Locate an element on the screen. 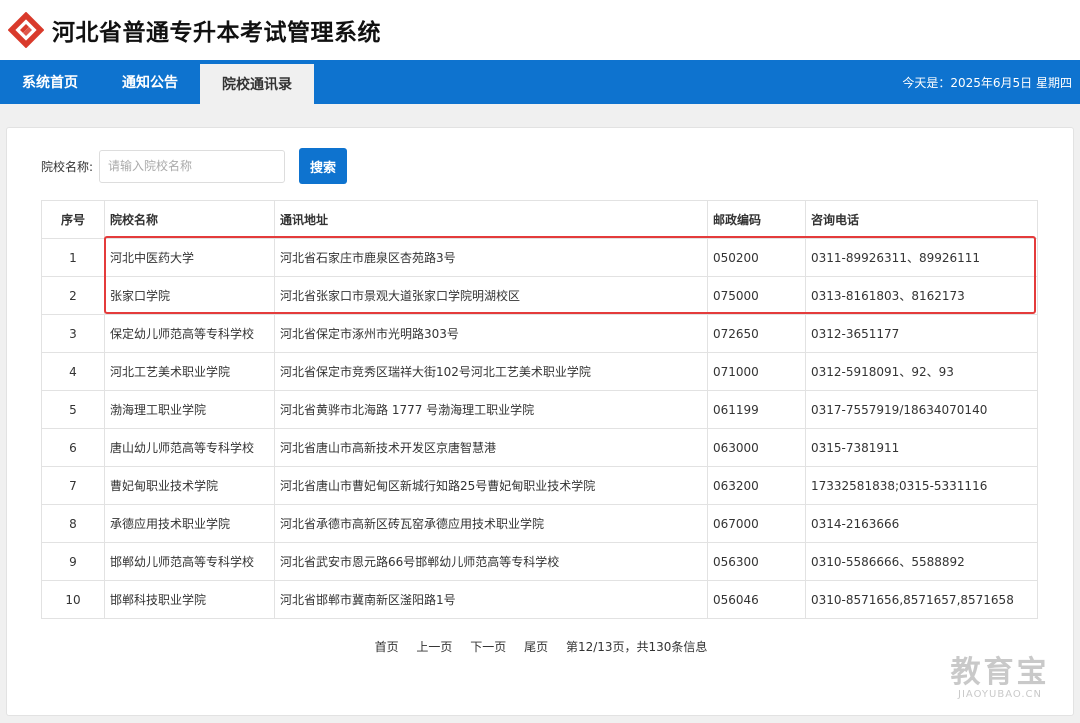  cell-address: 河北省张家口市景观大道张家口学院明湖校区 is located at coordinates (491, 295).